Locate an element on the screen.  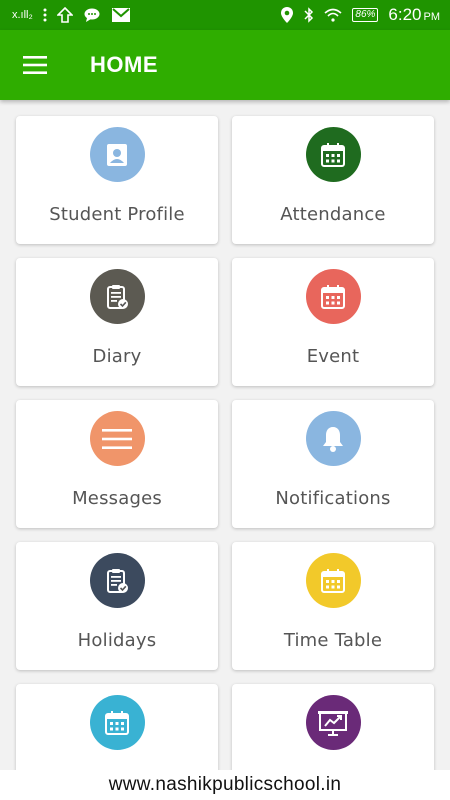
bluetooth-icon is located at coordinates (309, 15).